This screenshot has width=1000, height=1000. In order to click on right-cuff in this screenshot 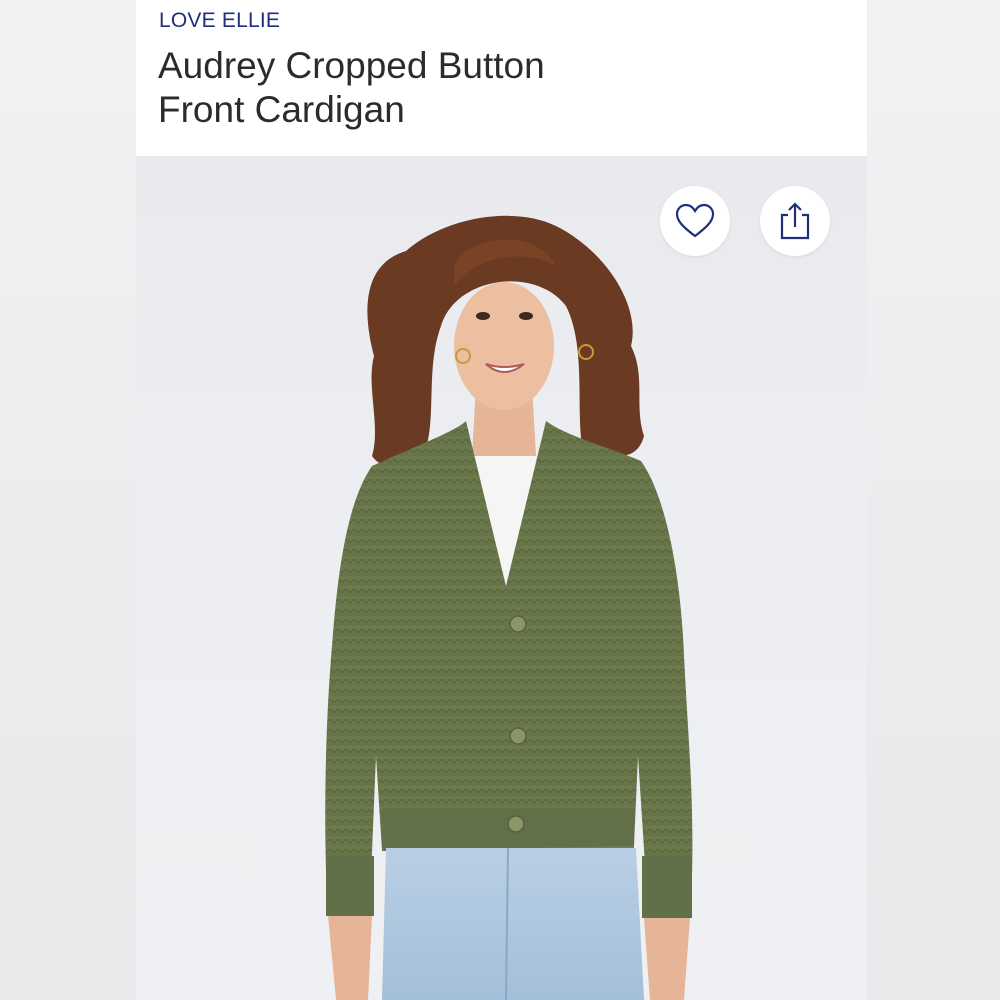, I will do `click(667, 887)`.